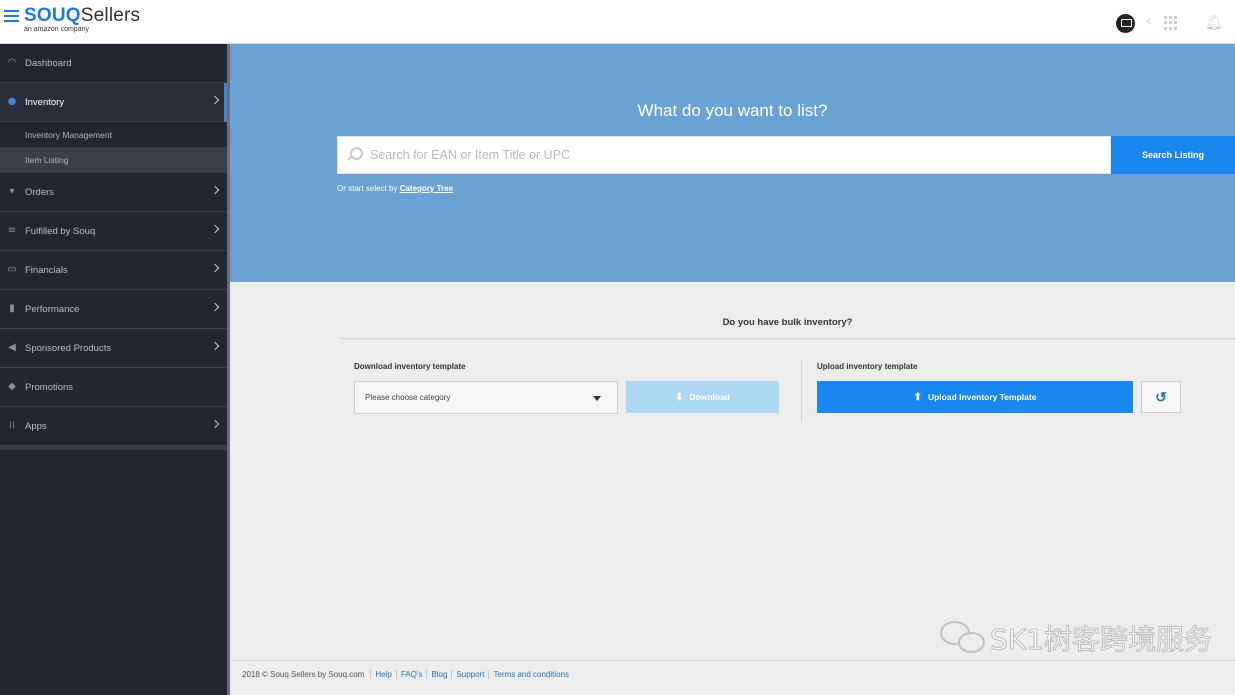  Describe the element at coordinates (1101, 640) in the screenshot. I see `watermark-text: SK1树客跨境服务` at that location.